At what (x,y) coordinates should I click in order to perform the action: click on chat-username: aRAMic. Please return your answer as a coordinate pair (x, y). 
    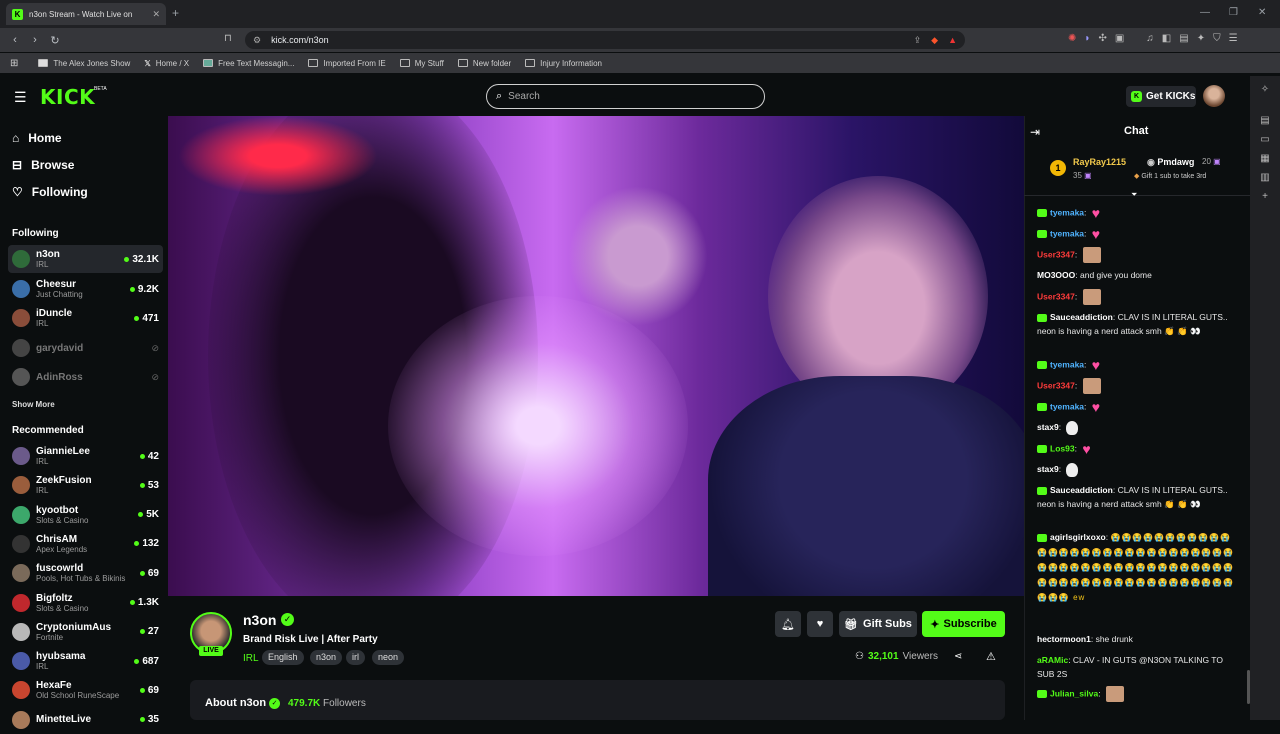
    Looking at the image, I should click on (1052, 660).